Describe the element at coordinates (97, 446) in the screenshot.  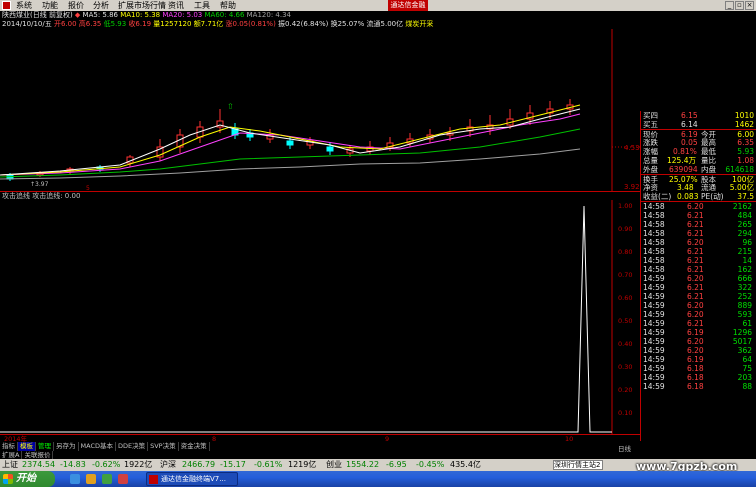
I see `tab-macd: MACD基本` at that location.